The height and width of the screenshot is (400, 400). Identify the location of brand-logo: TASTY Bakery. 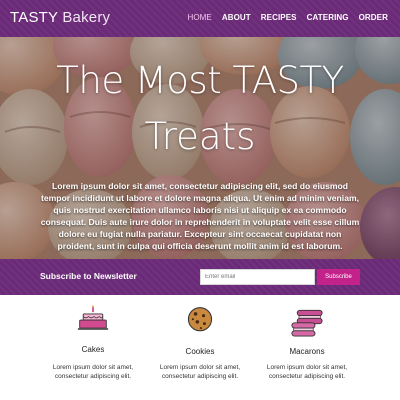
(60, 17).